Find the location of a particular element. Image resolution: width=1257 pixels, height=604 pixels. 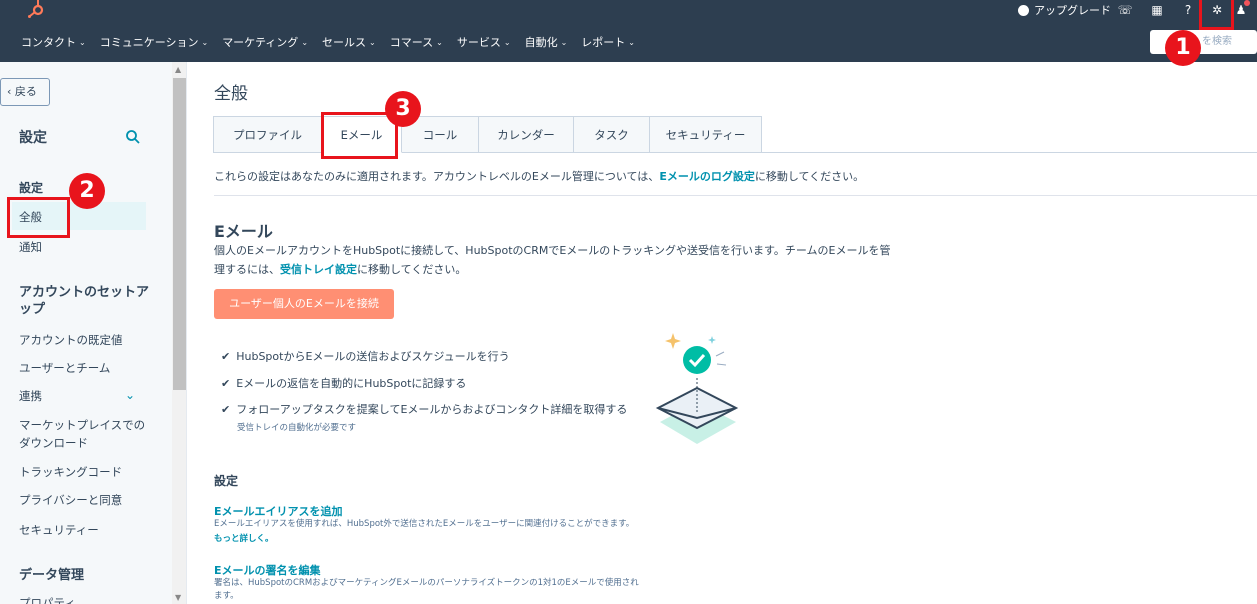

nav-marketing: マーケティング ⌄ is located at coordinates (265, 42).